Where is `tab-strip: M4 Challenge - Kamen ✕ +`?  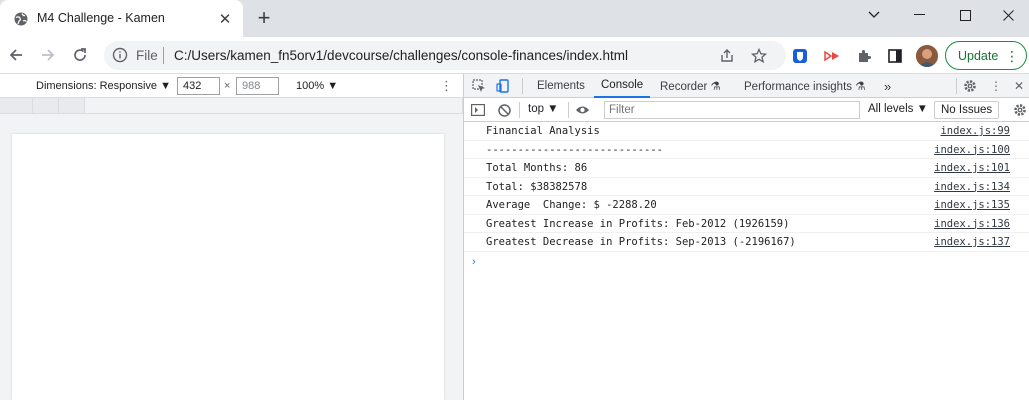 tab-strip: M4 Challenge - Kamen ✕ + is located at coordinates (514, 18).